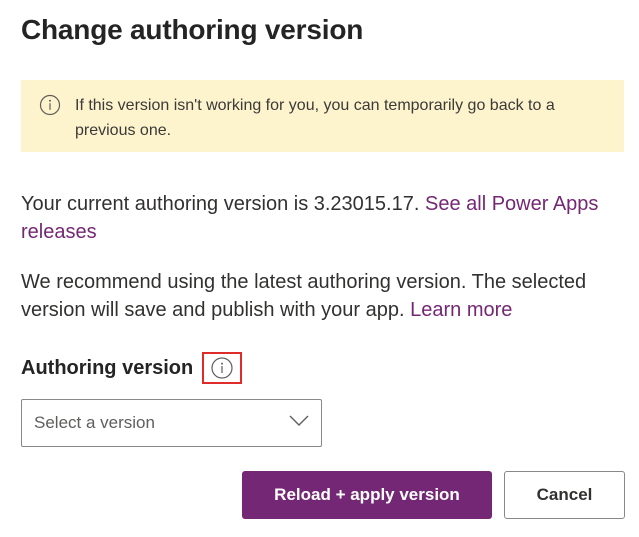  What do you see at coordinates (171, 423) in the screenshot?
I see `authoring-version-dropdown: Select a version` at bounding box center [171, 423].